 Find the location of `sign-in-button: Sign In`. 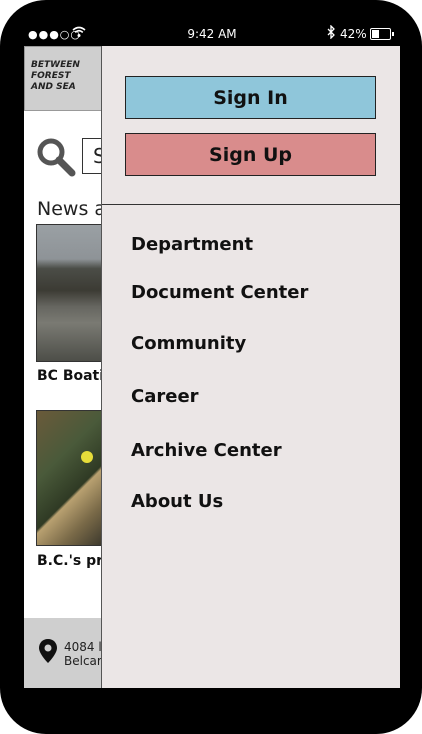

sign-in-button: Sign In is located at coordinates (250, 97).